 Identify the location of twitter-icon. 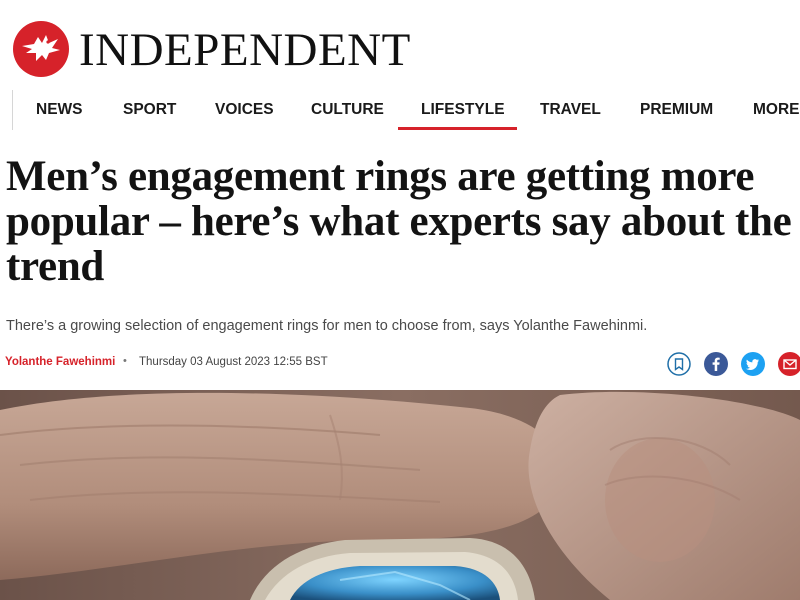
(753, 364).